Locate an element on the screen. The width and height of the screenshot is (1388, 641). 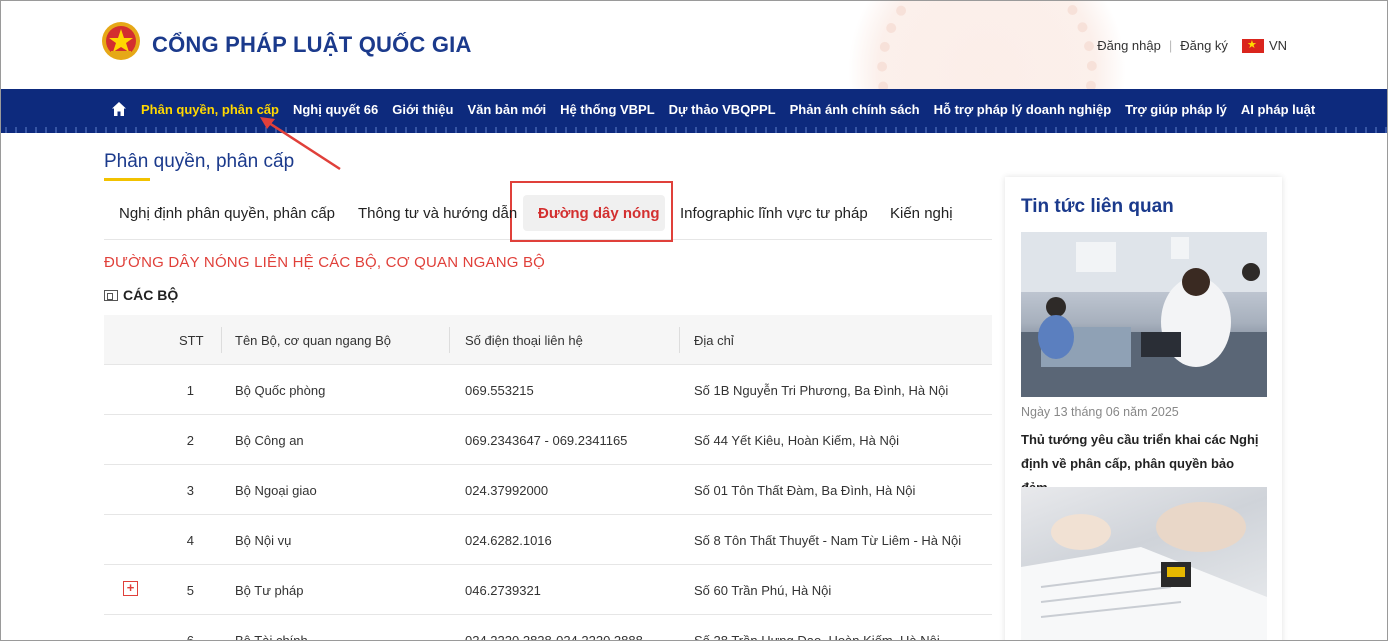
news-date: Ngày 13 tháng 06 năm 2025 is located at coordinates (1100, 412).